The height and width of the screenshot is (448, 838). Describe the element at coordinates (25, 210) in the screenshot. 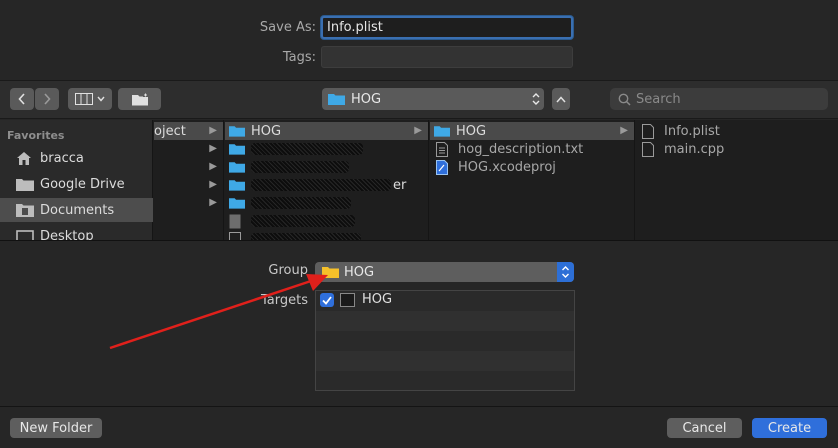

I see `documents-icon` at that location.